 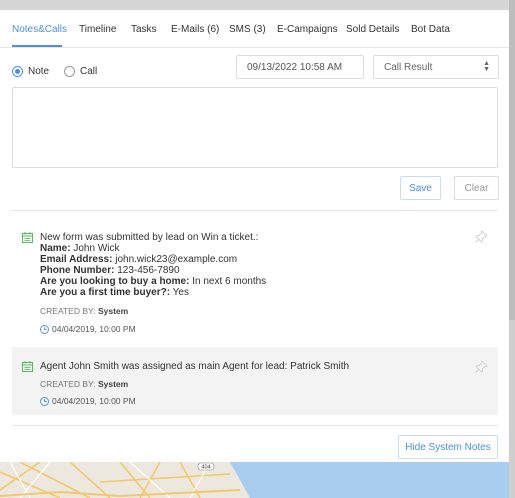 I want to click on call-radio-label: Call, so click(x=89, y=71).